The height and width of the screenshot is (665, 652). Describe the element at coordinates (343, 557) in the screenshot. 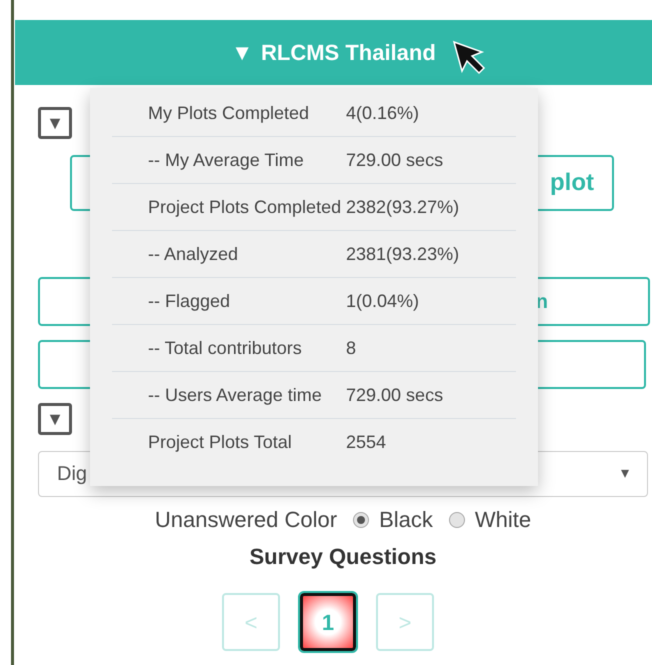

I see `section-title: Survey Questions` at that location.